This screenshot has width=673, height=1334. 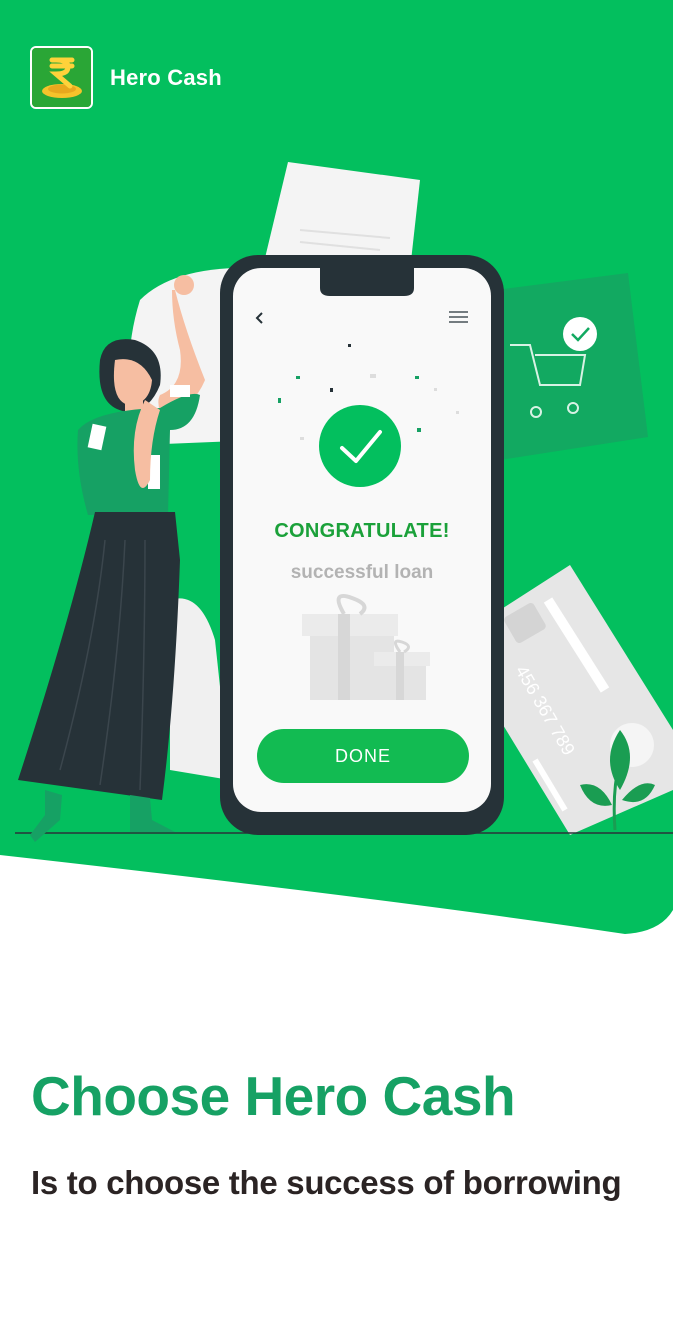 What do you see at coordinates (166, 77) in the screenshot?
I see `app-title: Hero Cash` at bounding box center [166, 77].